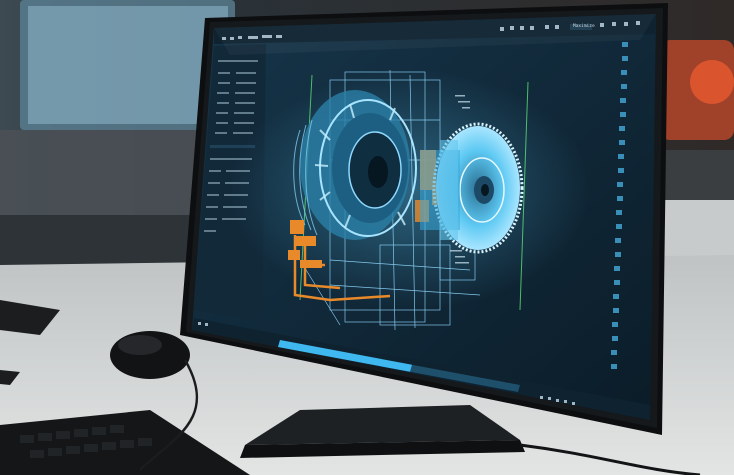  Describe the element at coordinates (584, 26) in the screenshot. I see `maximize-button: Maximize` at that location.